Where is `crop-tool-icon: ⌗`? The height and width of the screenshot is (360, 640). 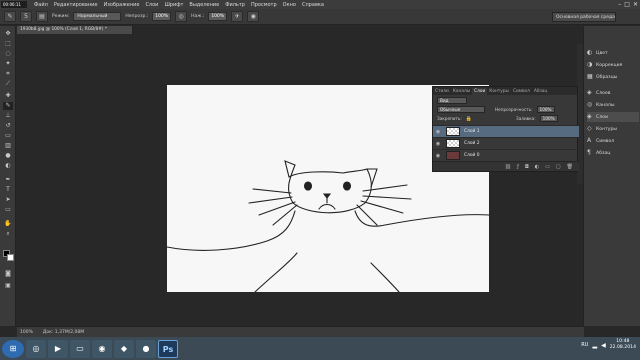 crop-tool-icon: ⌗ is located at coordinates (8, 74).